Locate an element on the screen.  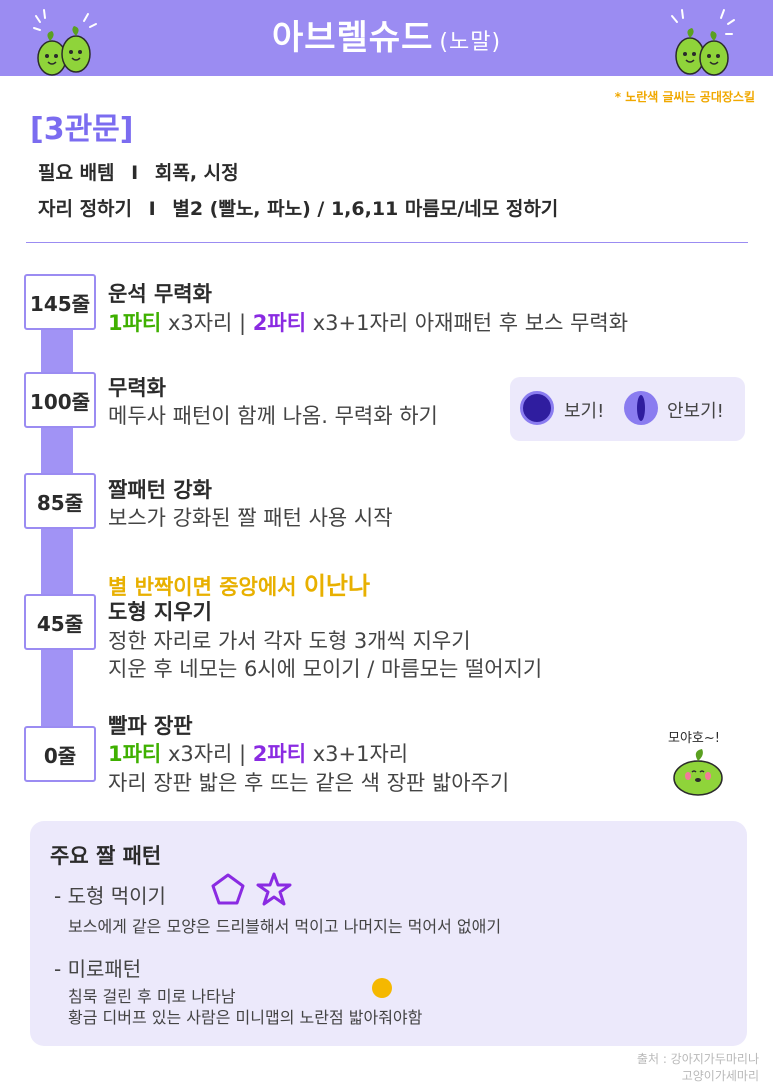
phase-title: 무력화 is located at coordinates (137, 388).